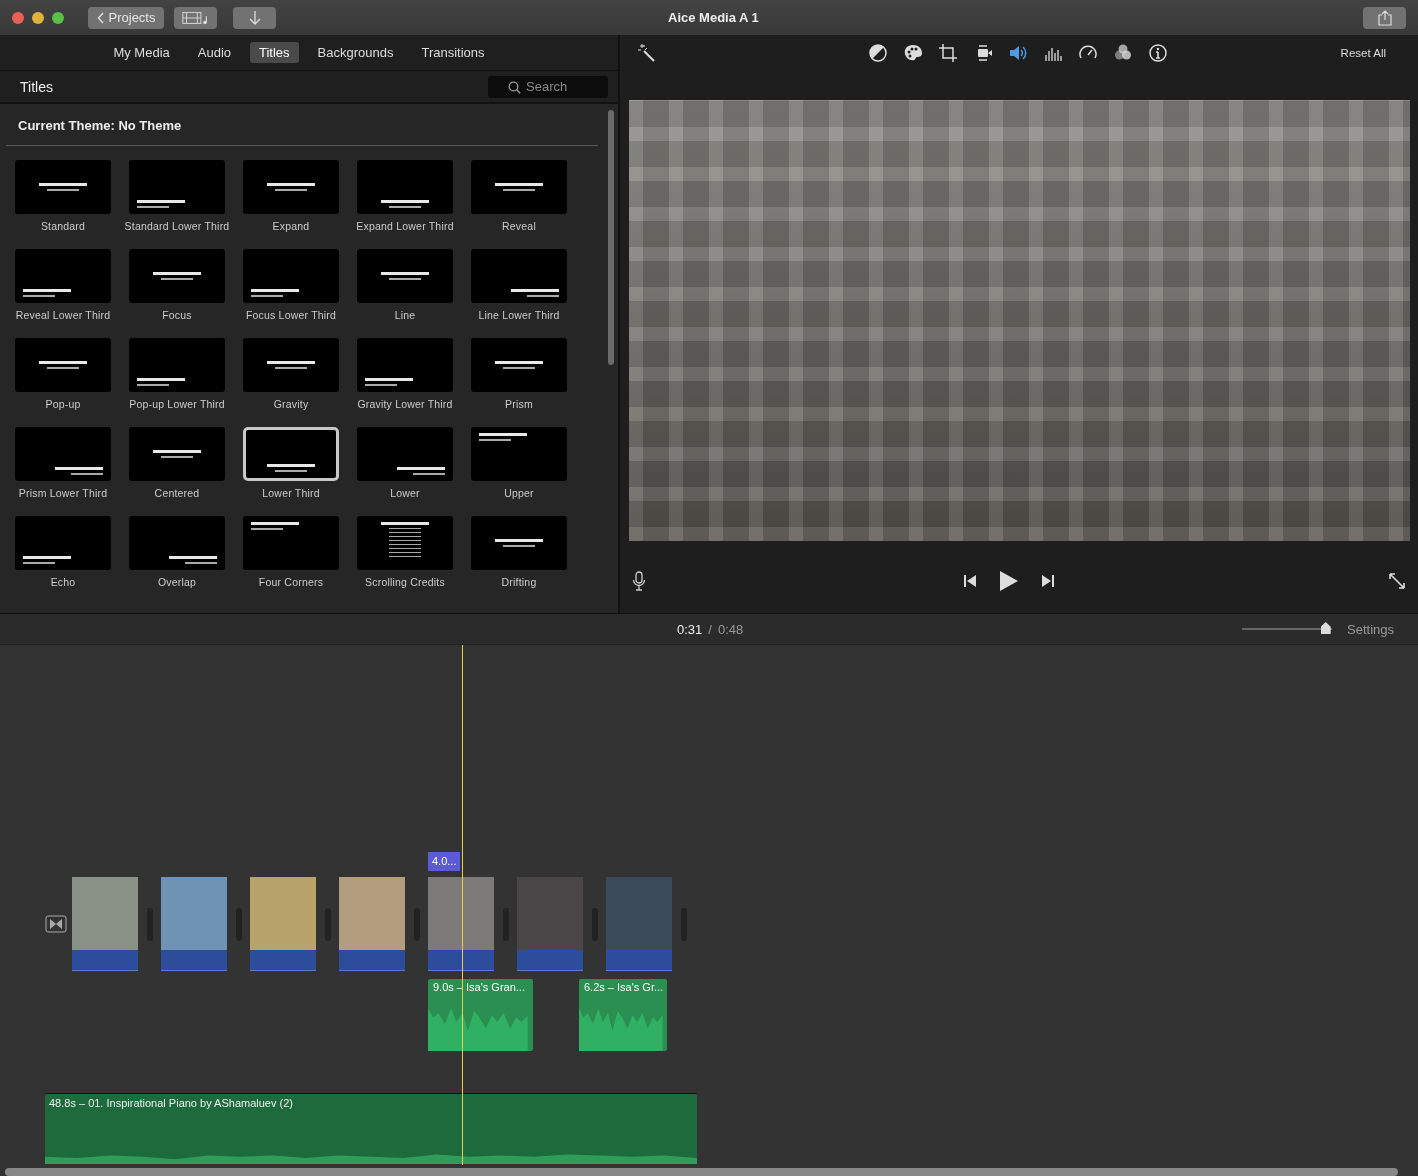 Image resolution: width=1418 pixels, height=1176 pixels. What do you see at coordinates (195, 17) in the screenshot?
I see `media-browser-button` at bounding box center [195, 17].